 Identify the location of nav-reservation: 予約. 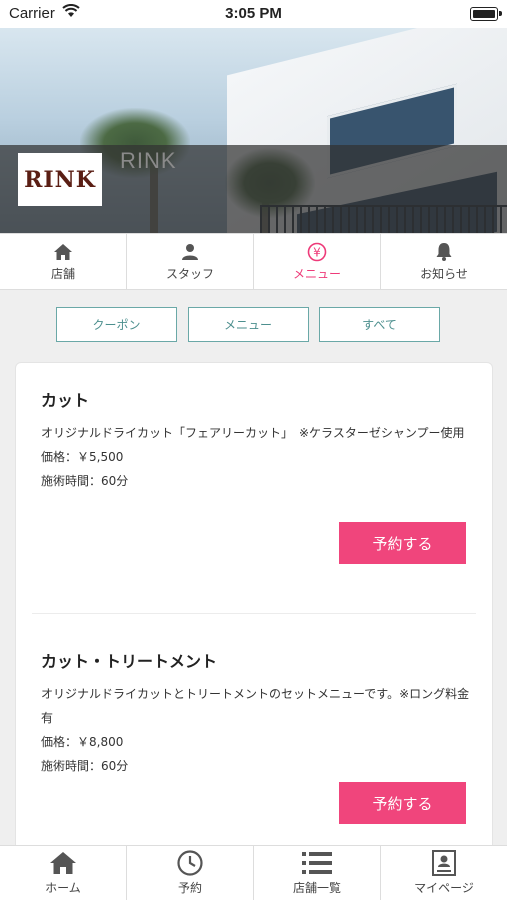
(190, 873).